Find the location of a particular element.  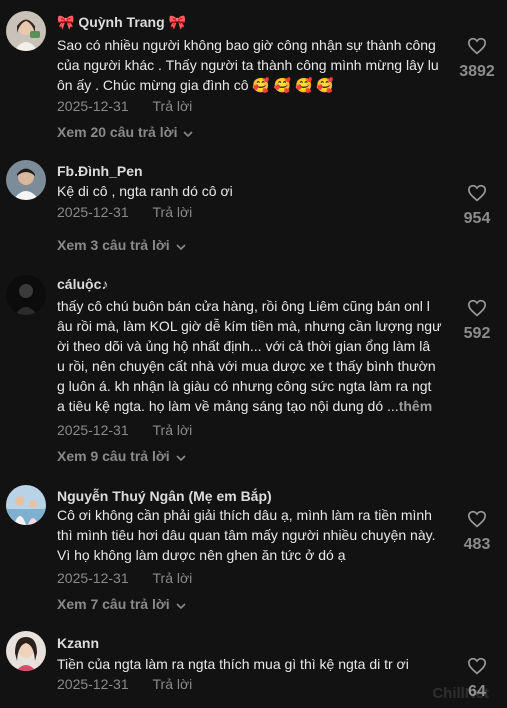

comment-username: 🎀 Quỳnh Trang 🎀 is located at coordinates (121, 22).